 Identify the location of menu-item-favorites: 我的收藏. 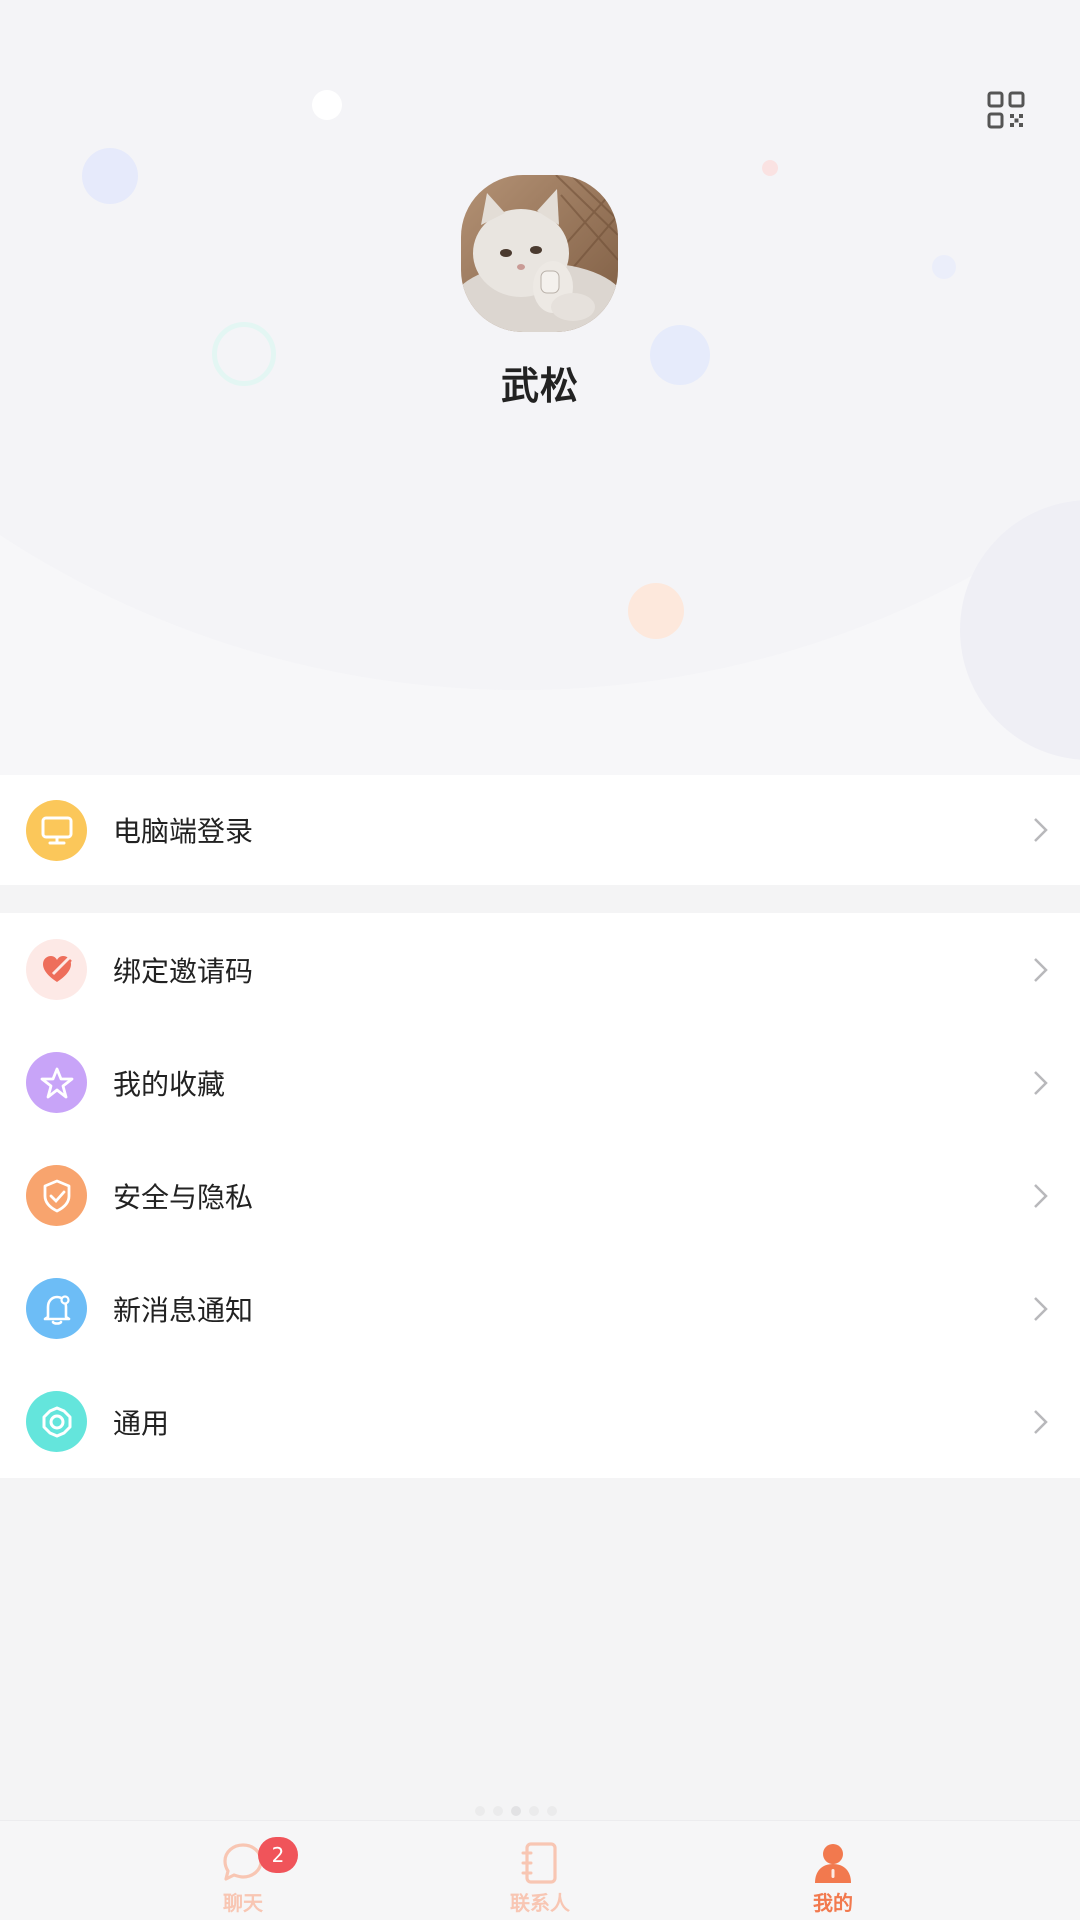
(540, 1082).